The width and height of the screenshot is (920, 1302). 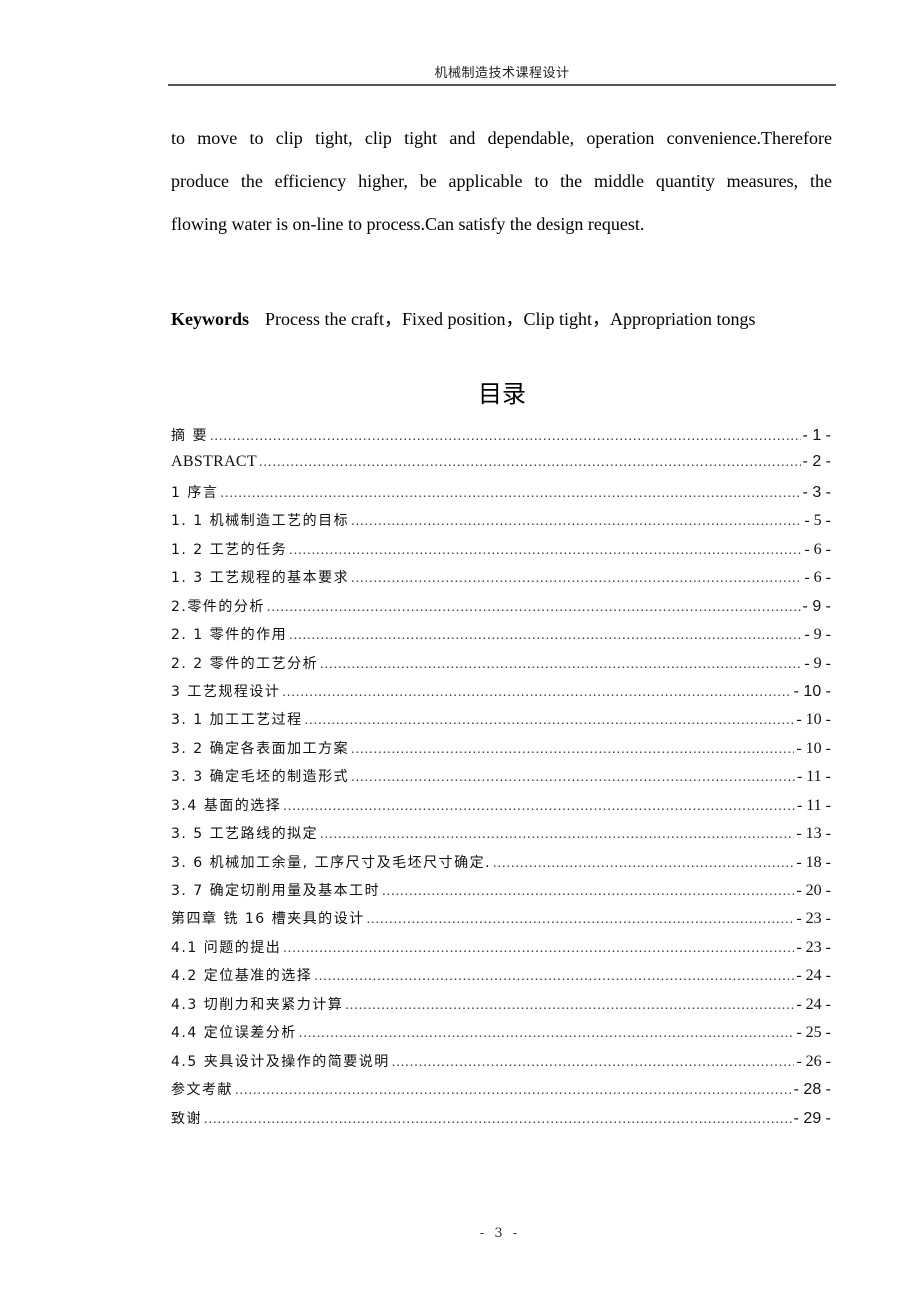 I want to click on toc-title: 目录, so click(x=502, y=394).